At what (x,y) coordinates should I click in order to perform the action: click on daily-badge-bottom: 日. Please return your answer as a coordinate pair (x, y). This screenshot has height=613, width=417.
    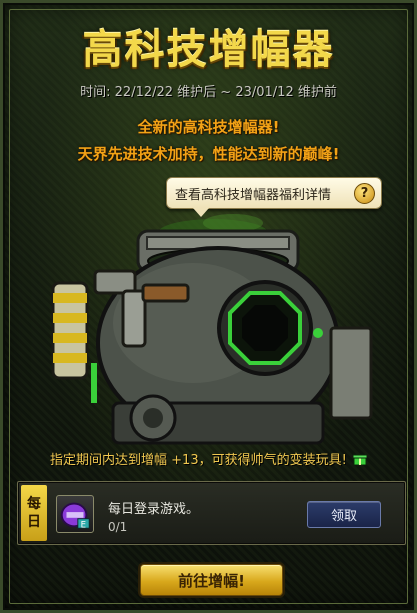
    Looking at the image, I should click on (34, 522).